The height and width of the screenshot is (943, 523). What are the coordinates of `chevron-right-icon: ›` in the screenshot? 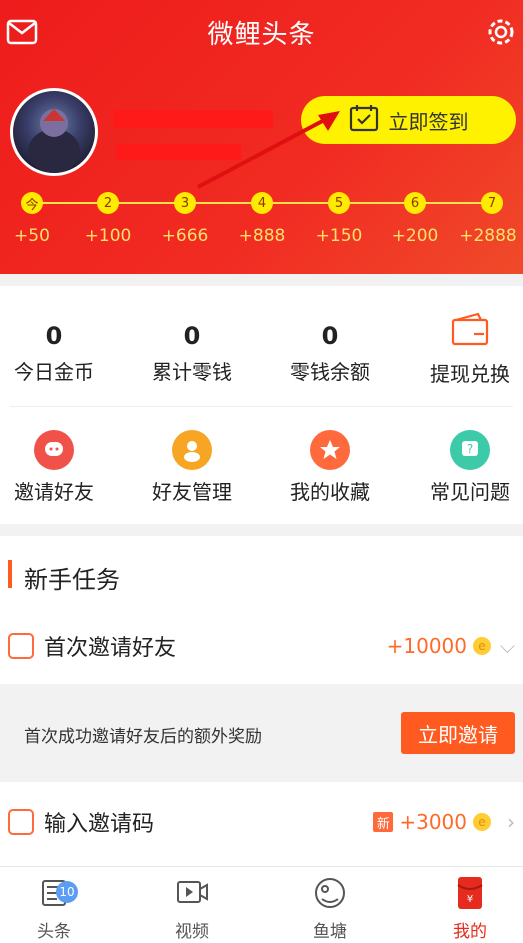 It's located at (511, 822).